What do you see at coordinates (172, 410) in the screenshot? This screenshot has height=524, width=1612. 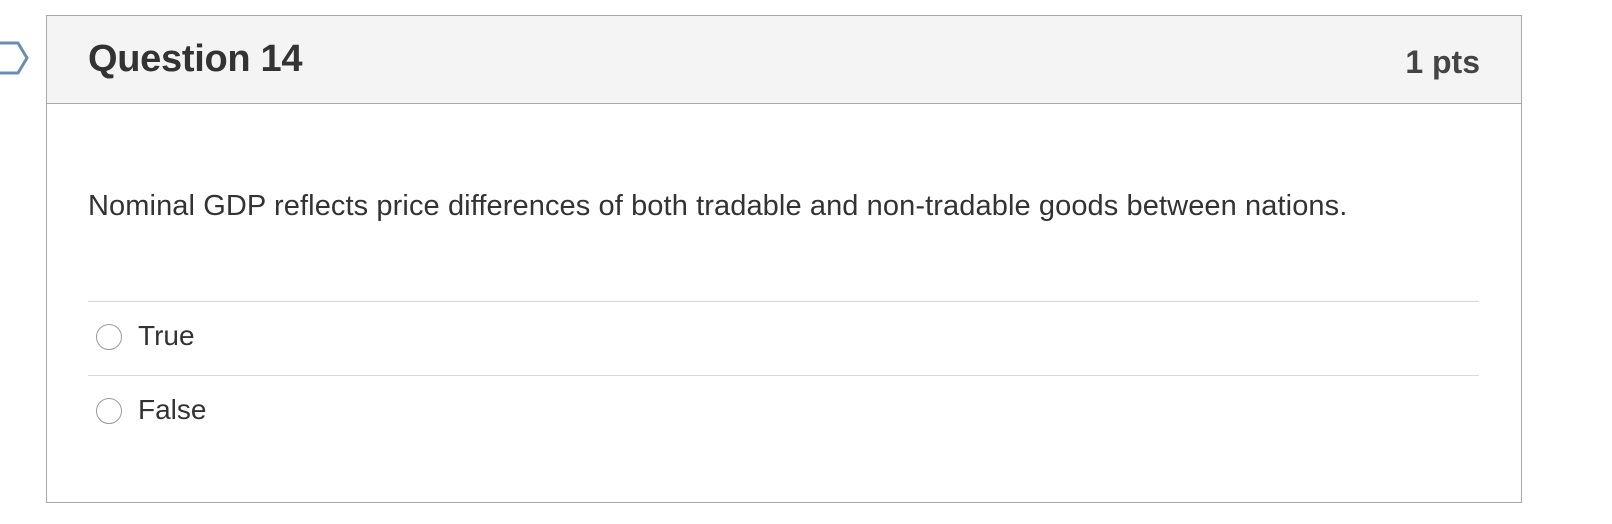 I see `answer-label-false: False` at bounding box center [172, 410].